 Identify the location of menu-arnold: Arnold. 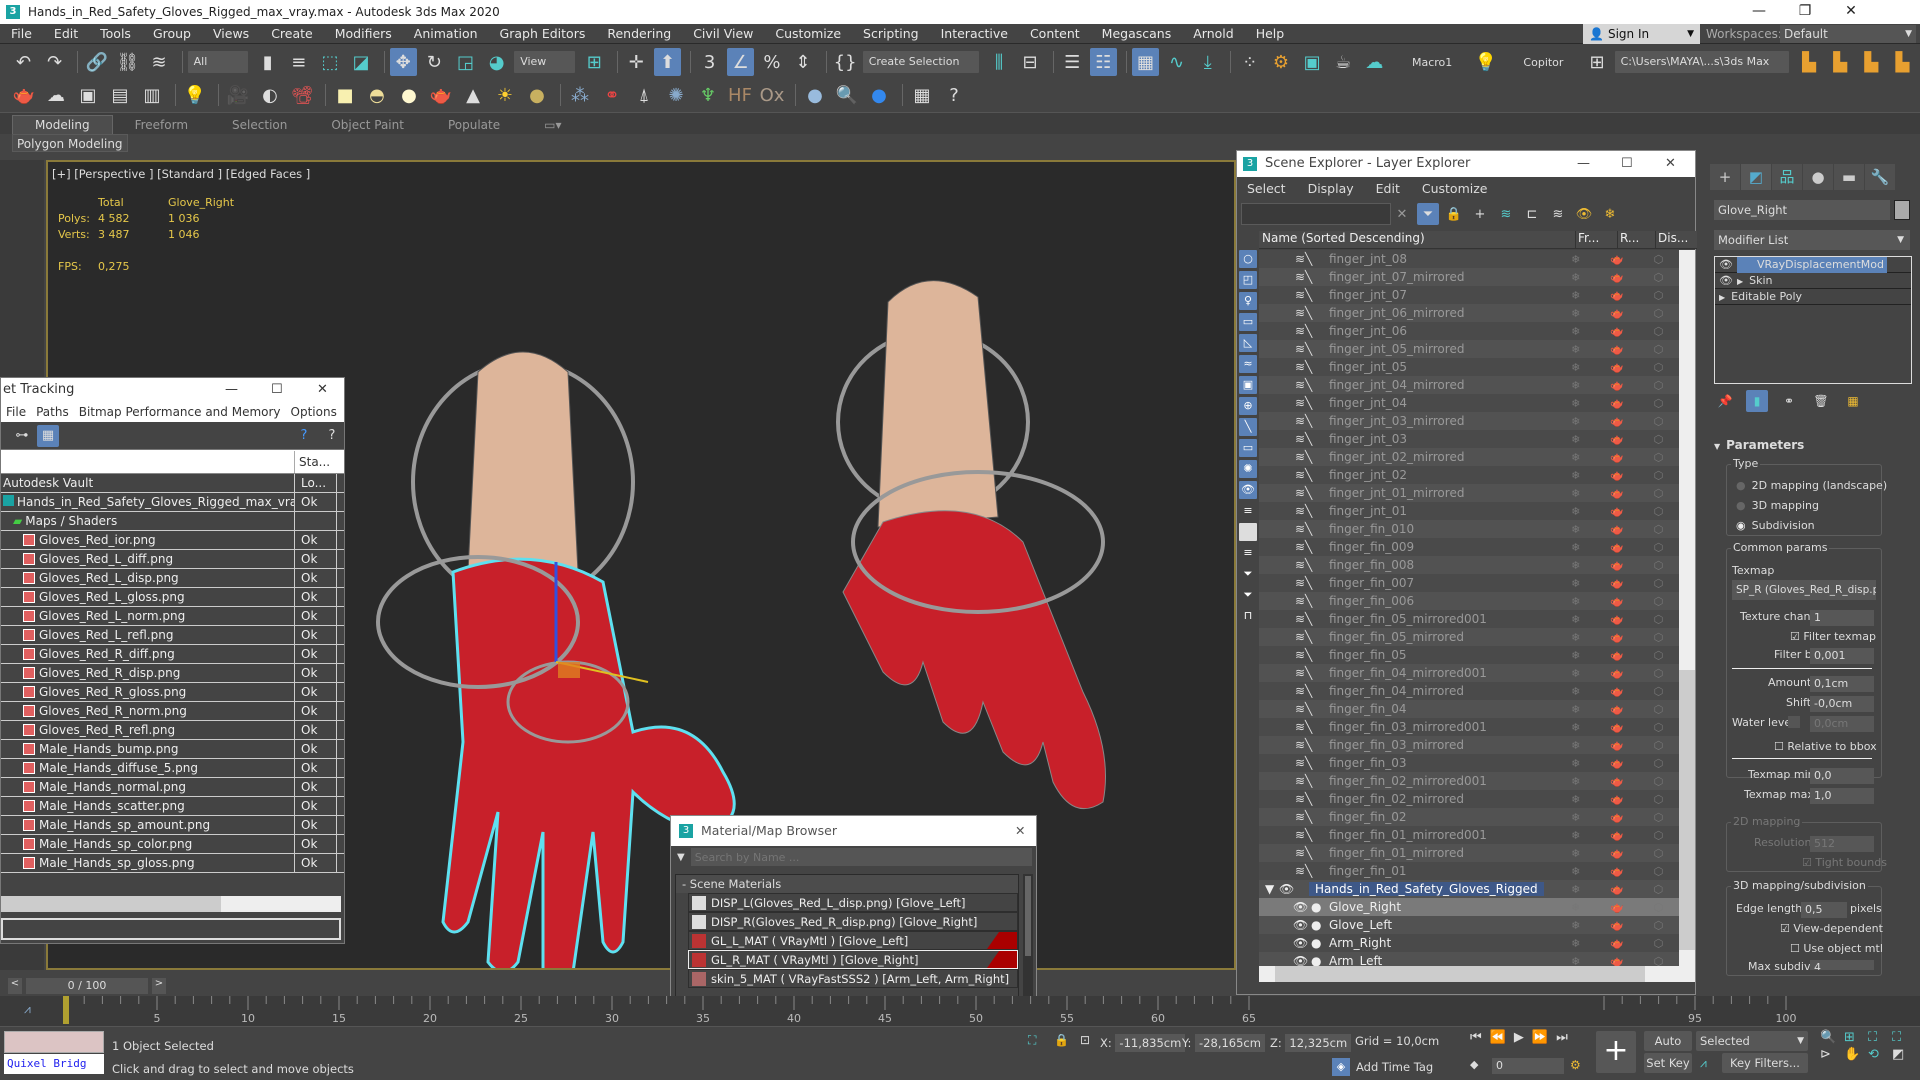
(1213, 33).